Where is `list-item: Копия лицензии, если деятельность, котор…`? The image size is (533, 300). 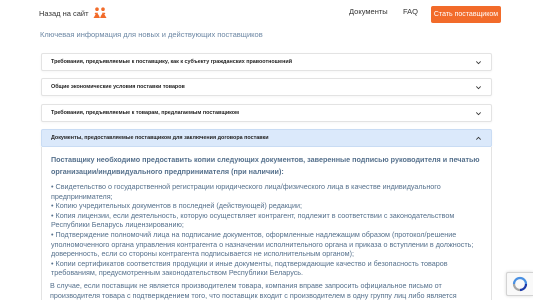 list-item: Копия лицензии, если деятельность, котор… is located at coordinates (271, 220).